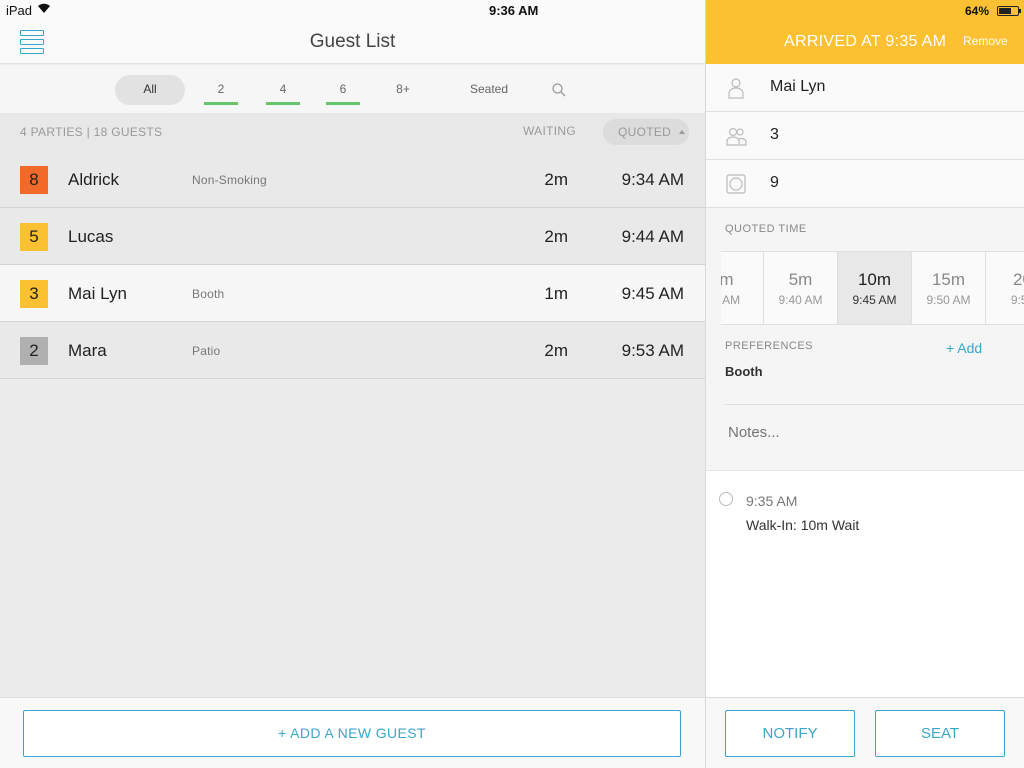  I want to click on bottom-bar: + ADD A NEW GUEST, so click(352, 732).